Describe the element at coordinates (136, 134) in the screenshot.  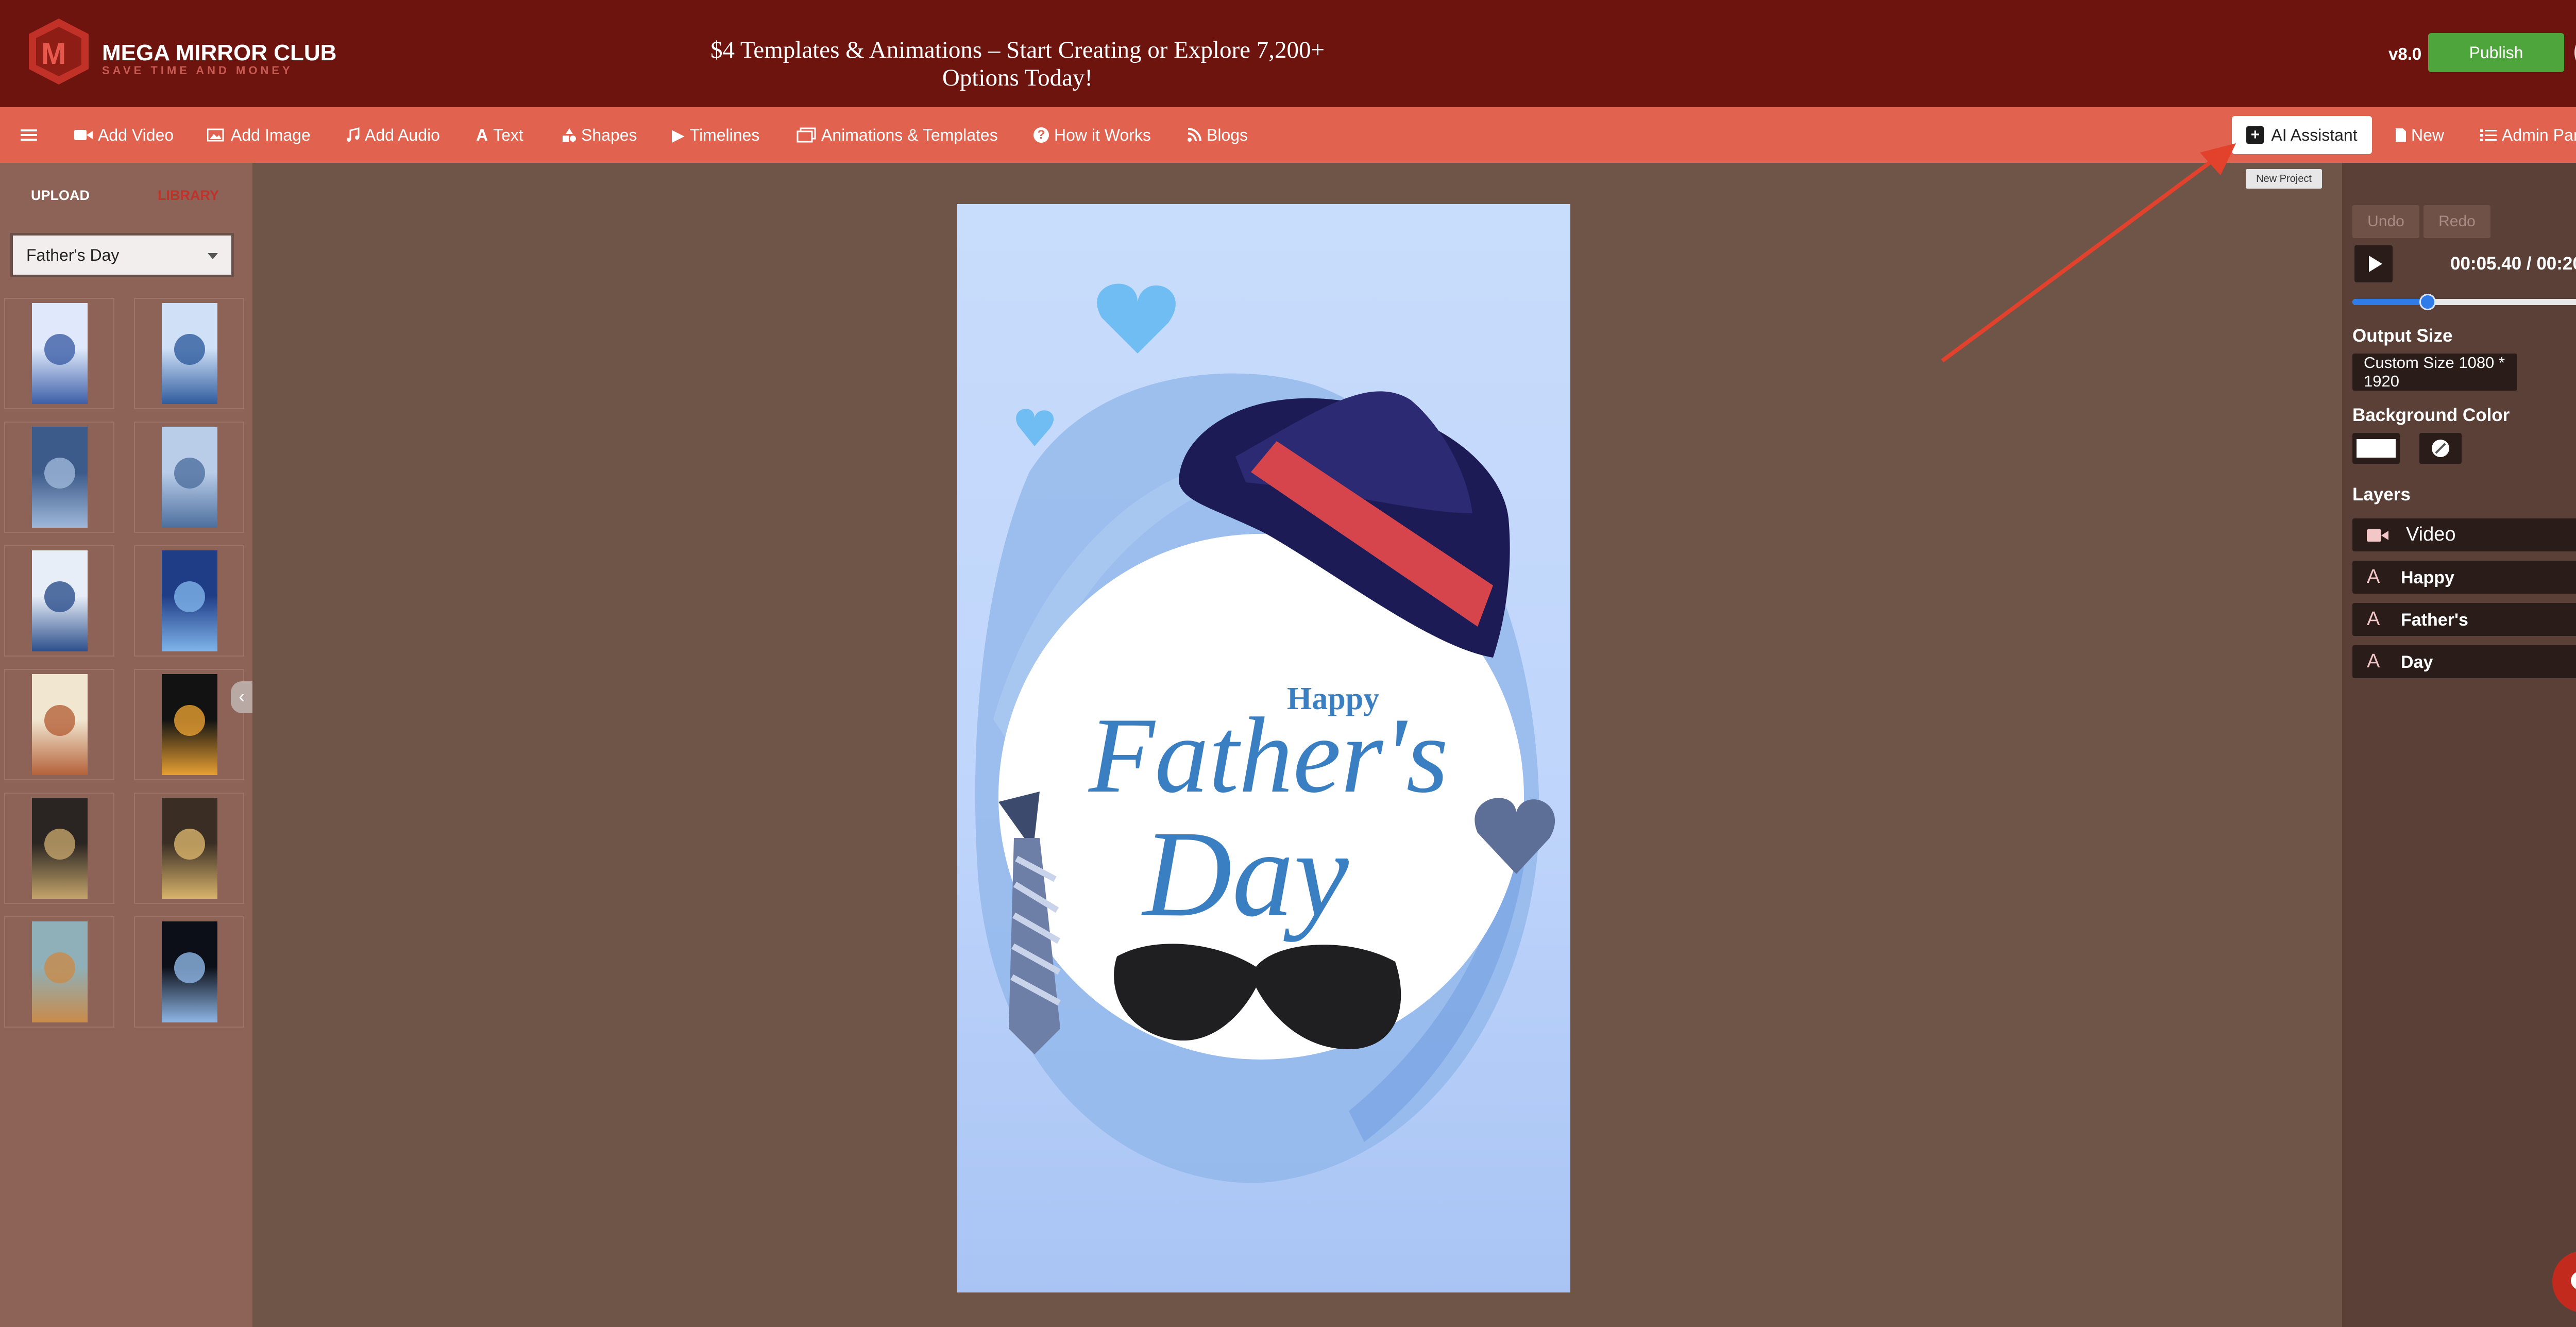
I see `add-video-label: Add Video` at that location.